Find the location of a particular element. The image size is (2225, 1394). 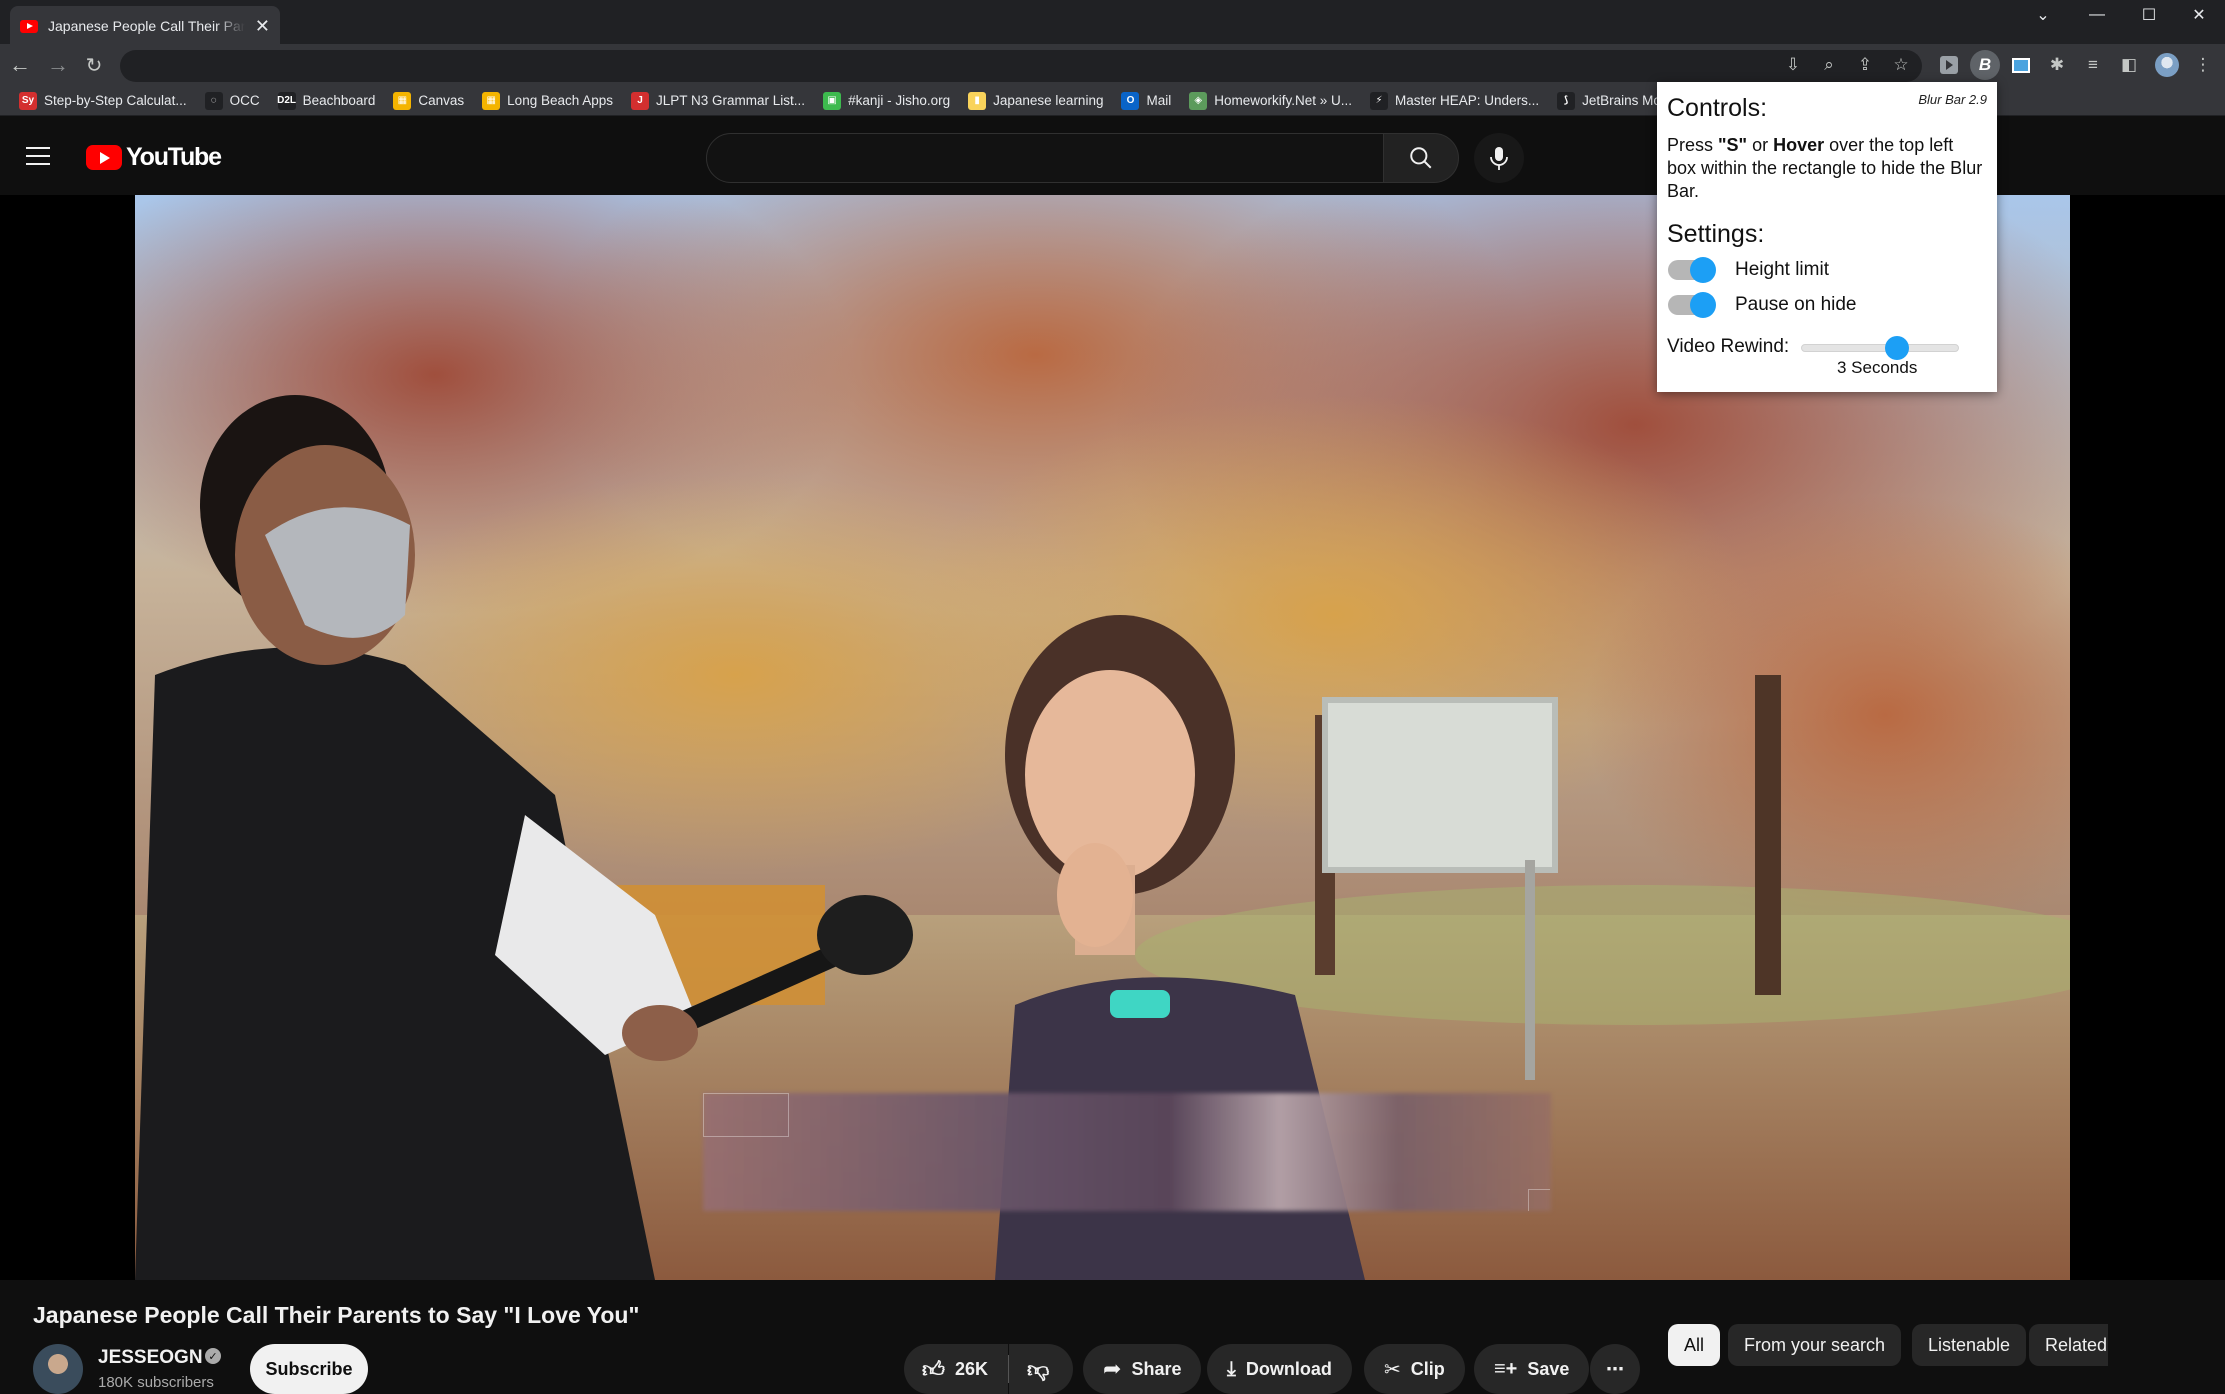

desc-or: or is located at coordinates (1760, 145).